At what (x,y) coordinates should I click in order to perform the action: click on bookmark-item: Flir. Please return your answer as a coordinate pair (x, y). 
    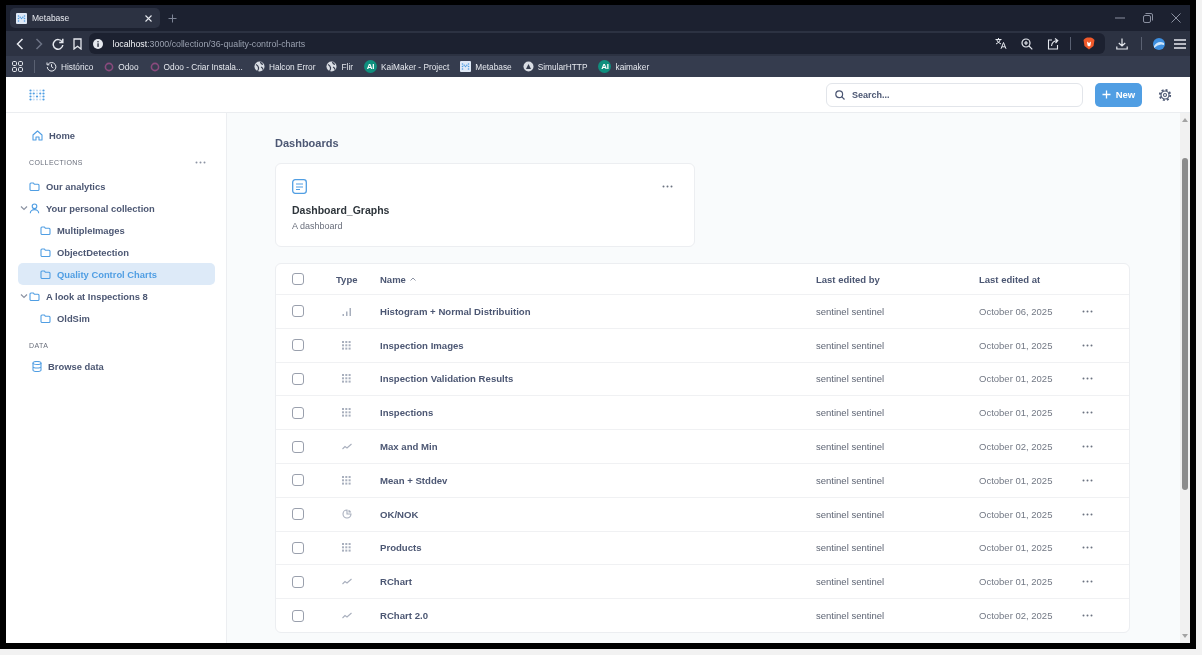
    Looking at the image, I should click on (339, 66).